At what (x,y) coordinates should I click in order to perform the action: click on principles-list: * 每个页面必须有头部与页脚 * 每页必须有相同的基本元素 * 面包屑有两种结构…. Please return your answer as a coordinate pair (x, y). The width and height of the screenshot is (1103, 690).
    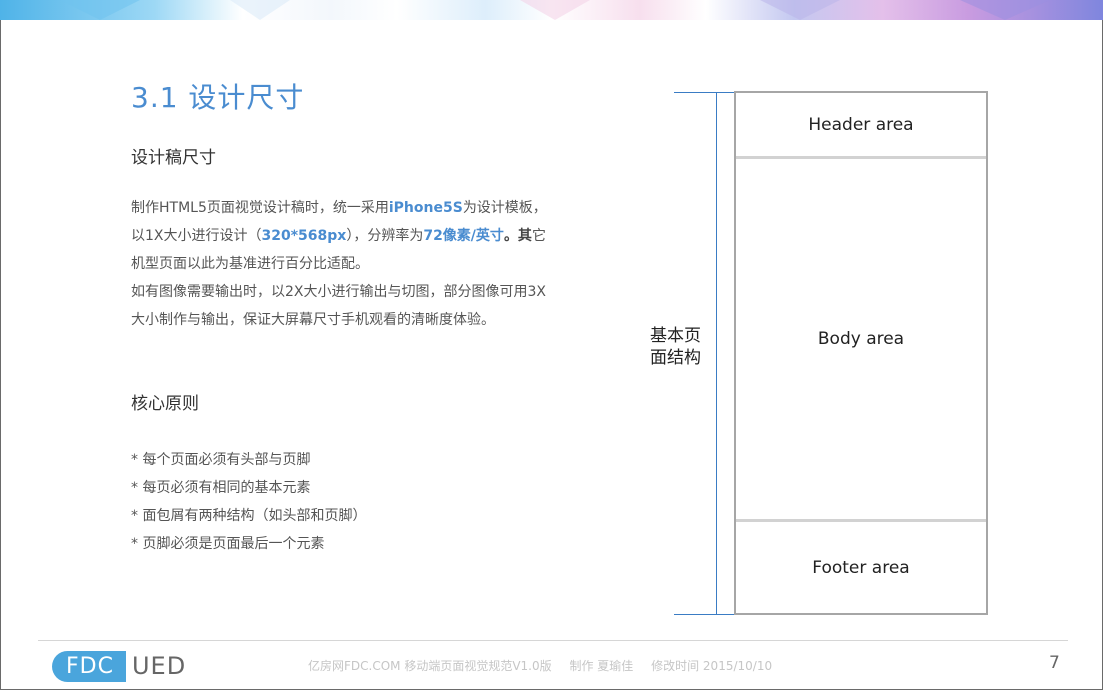
    Looking at the image, I should click on (248, 502).